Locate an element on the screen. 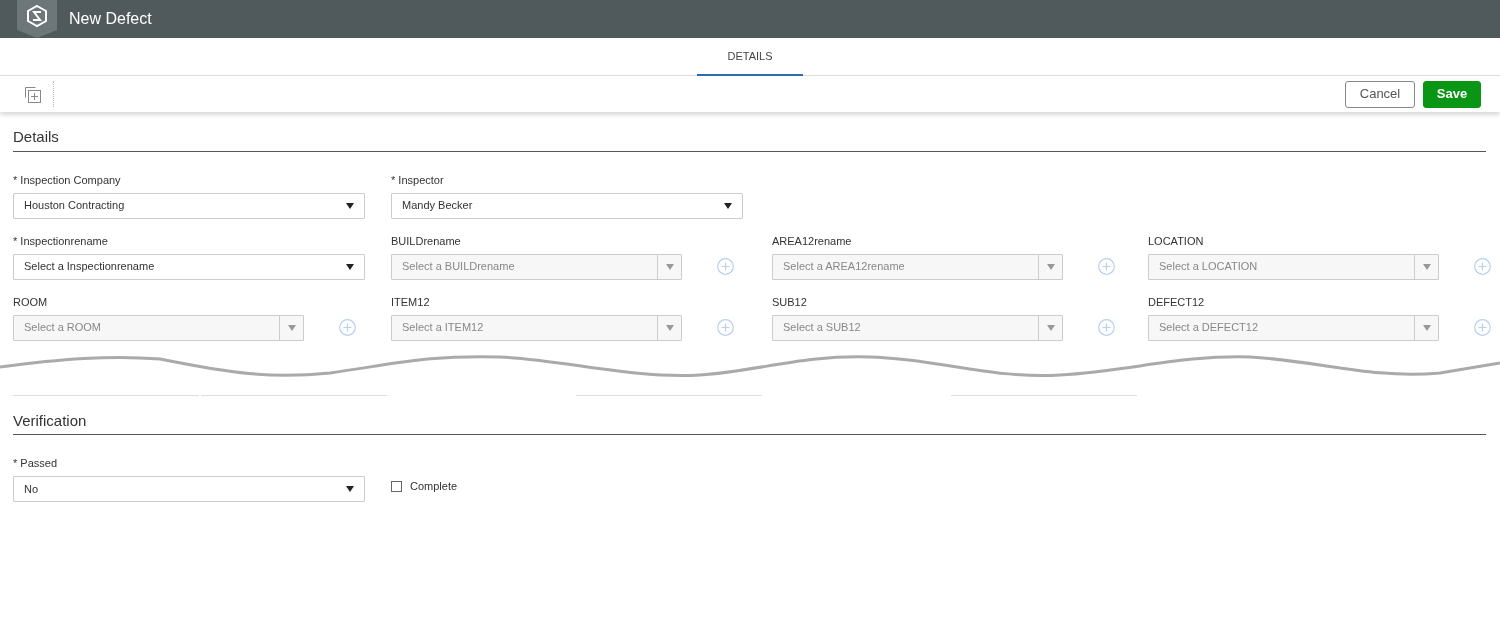 The height and width of the screenshot is (624, 1500). field-label: SUB12 is located at coordinates (790, 302).